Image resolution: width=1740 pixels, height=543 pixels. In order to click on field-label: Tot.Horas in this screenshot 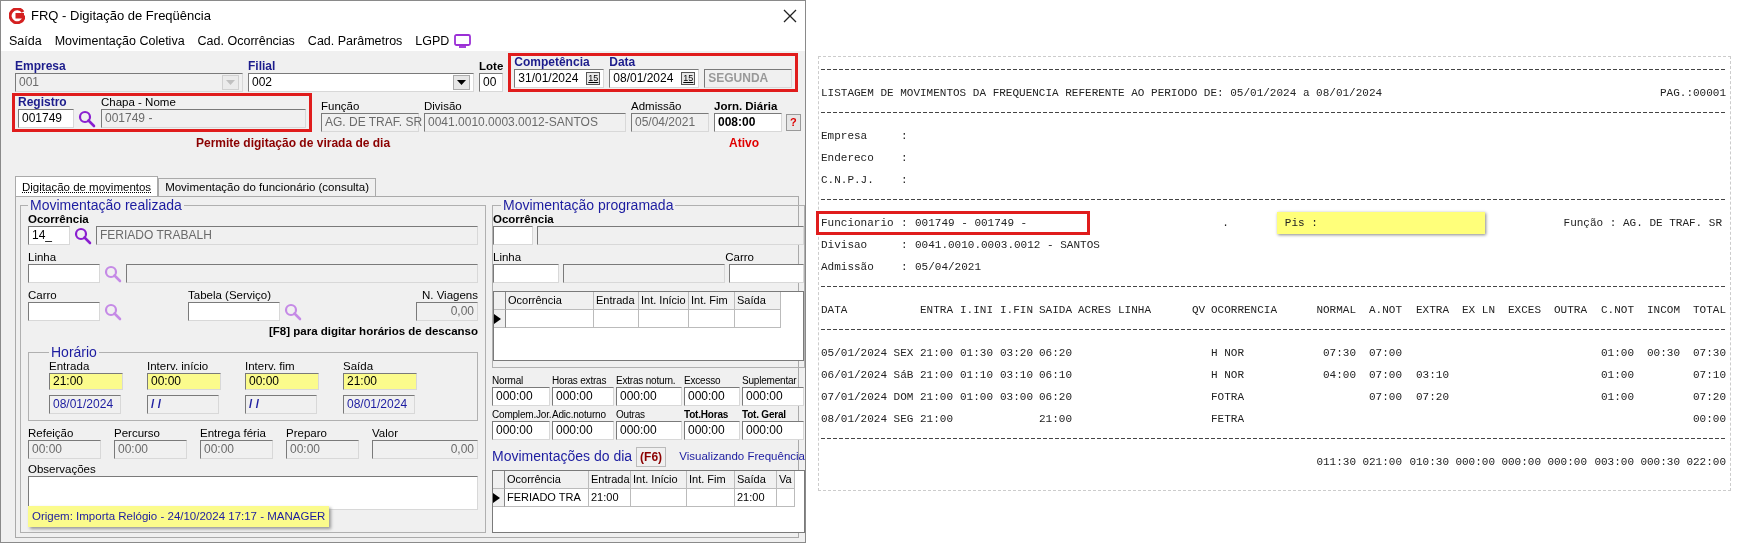, I will do `click(707, 414)`.